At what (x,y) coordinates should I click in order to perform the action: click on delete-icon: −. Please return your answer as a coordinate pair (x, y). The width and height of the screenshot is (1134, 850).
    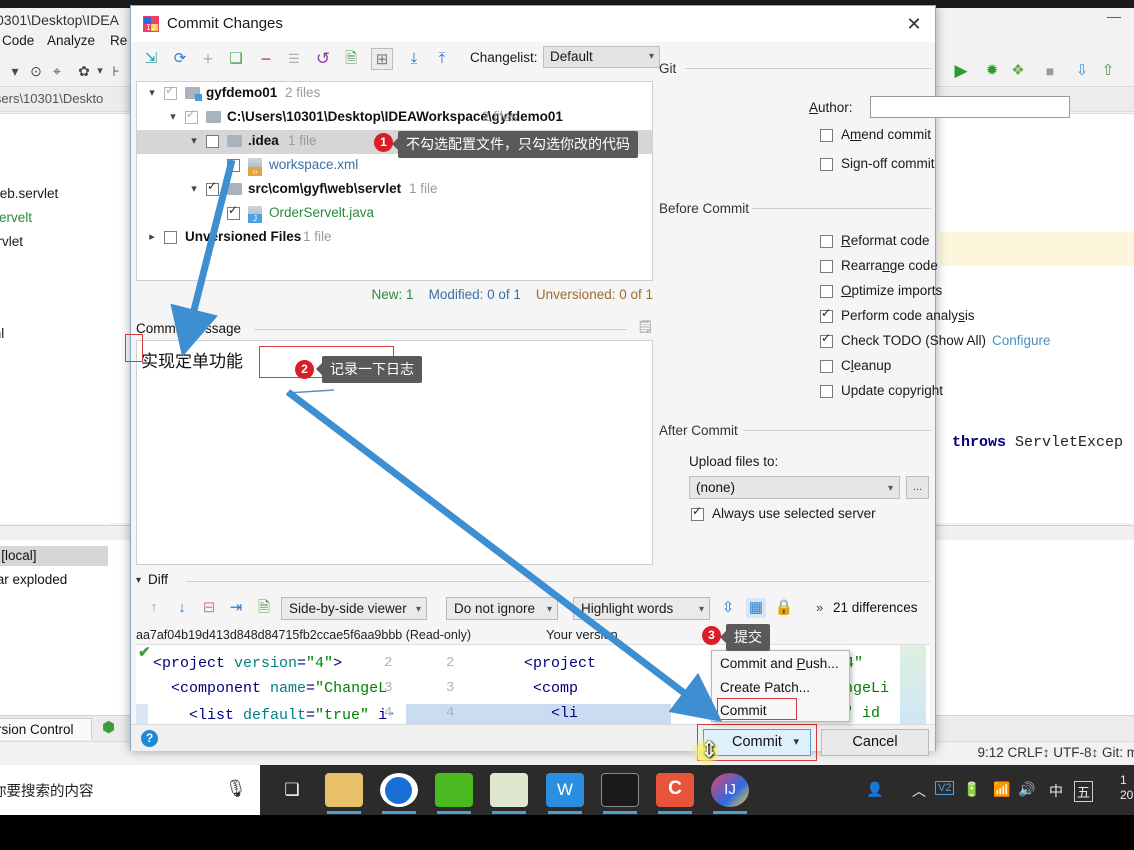
    Looking at the image, I should click on (266, 59).